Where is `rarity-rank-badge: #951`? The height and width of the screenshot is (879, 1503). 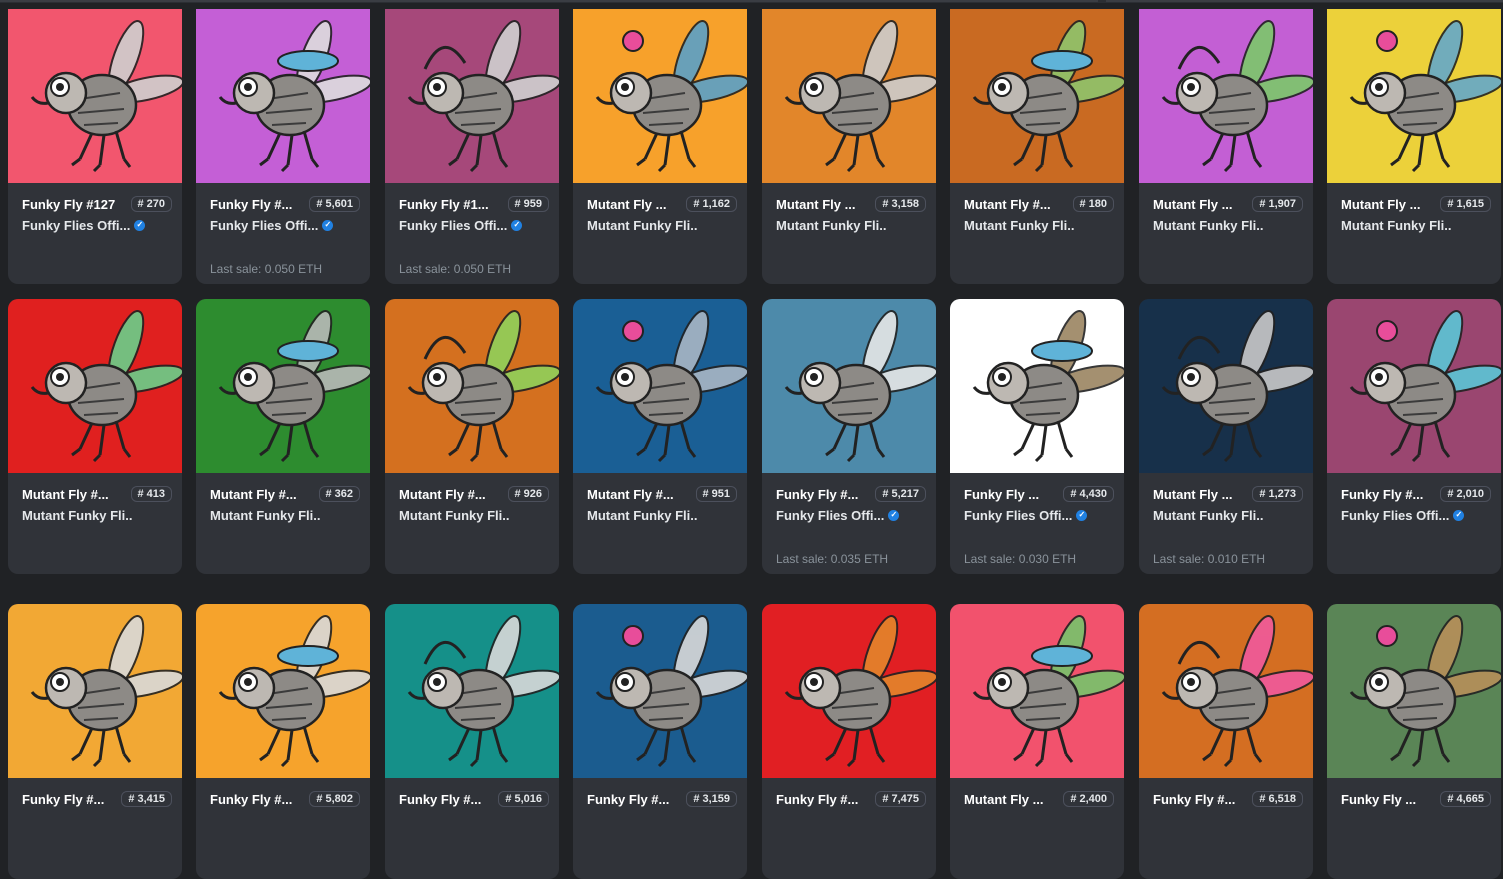
rarity-rank-badge: #951 is located at coordinates (716, 494).